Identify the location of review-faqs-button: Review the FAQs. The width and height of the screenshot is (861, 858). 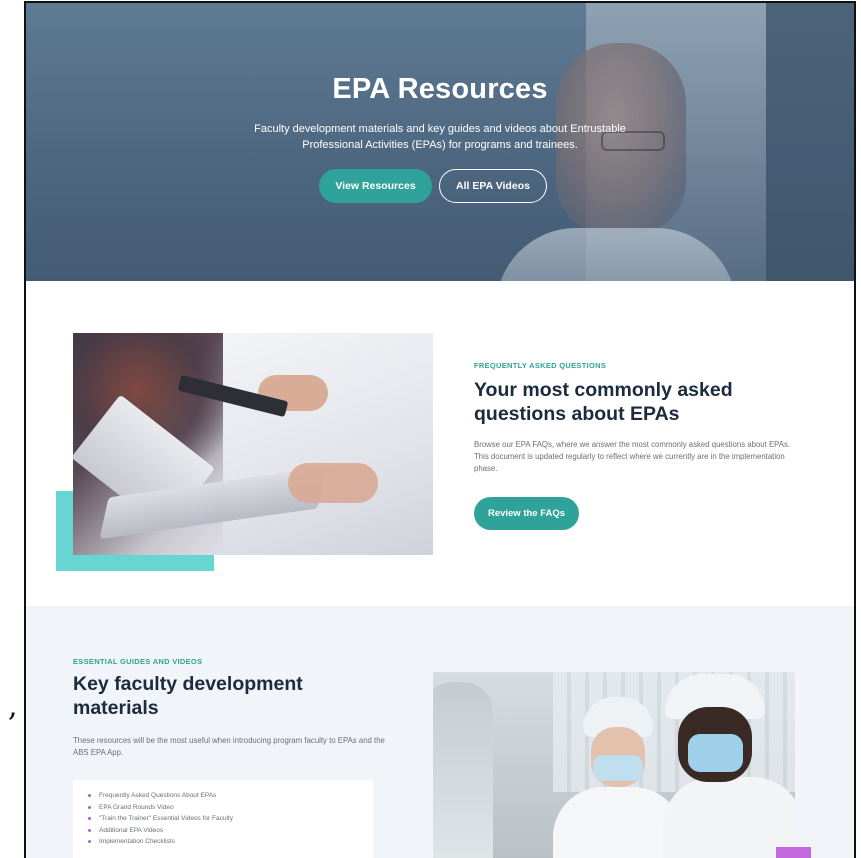
(526, 513).